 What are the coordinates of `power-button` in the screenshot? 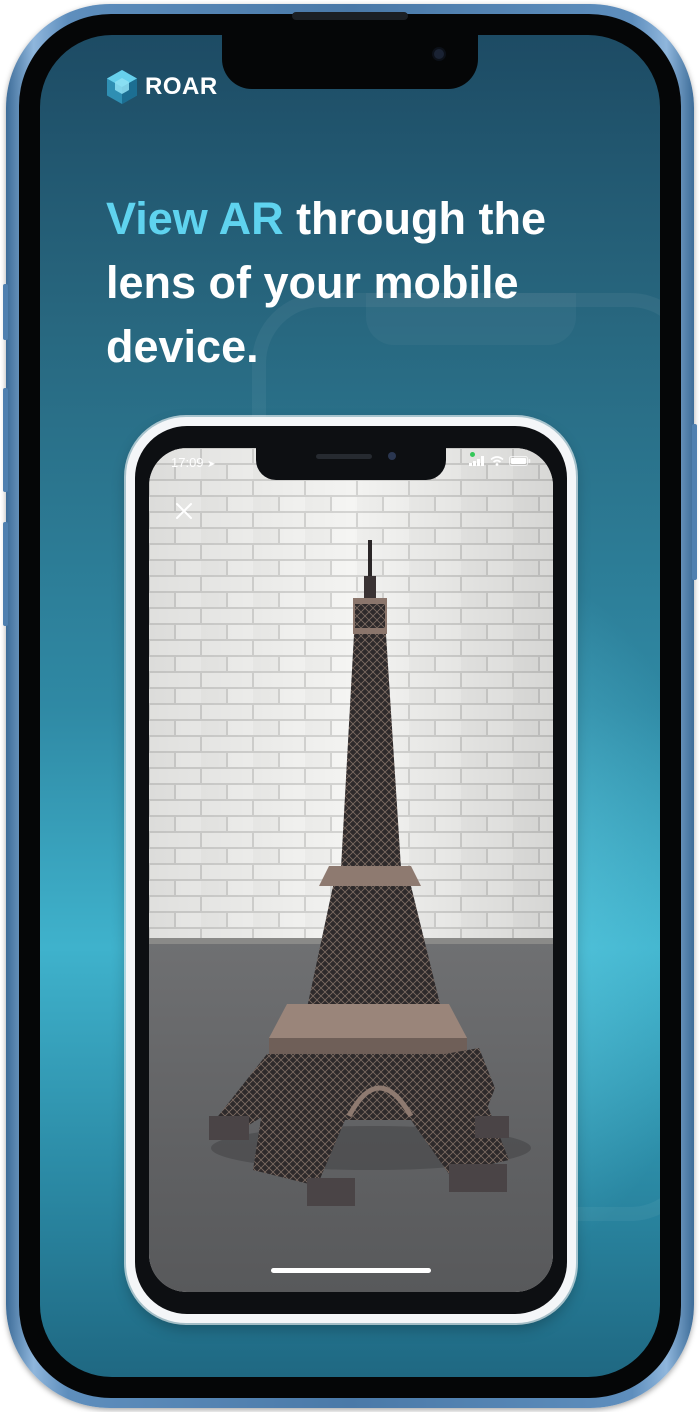 It's located at (694, 502).